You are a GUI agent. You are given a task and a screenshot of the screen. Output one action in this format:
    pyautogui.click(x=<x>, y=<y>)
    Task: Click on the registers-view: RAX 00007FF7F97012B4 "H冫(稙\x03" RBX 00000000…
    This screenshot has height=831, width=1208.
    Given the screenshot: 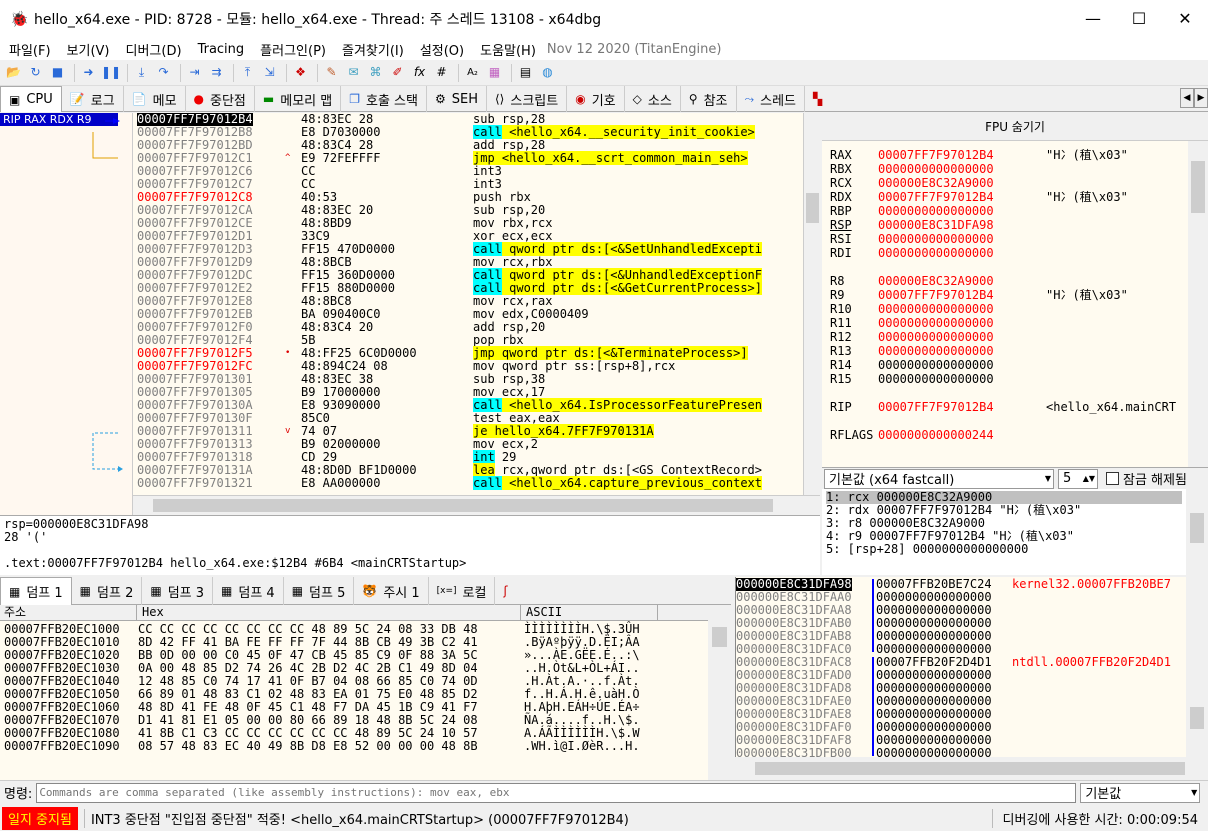 What is the action you would take?
    pyautogui.click(x=1005, y=304)
    